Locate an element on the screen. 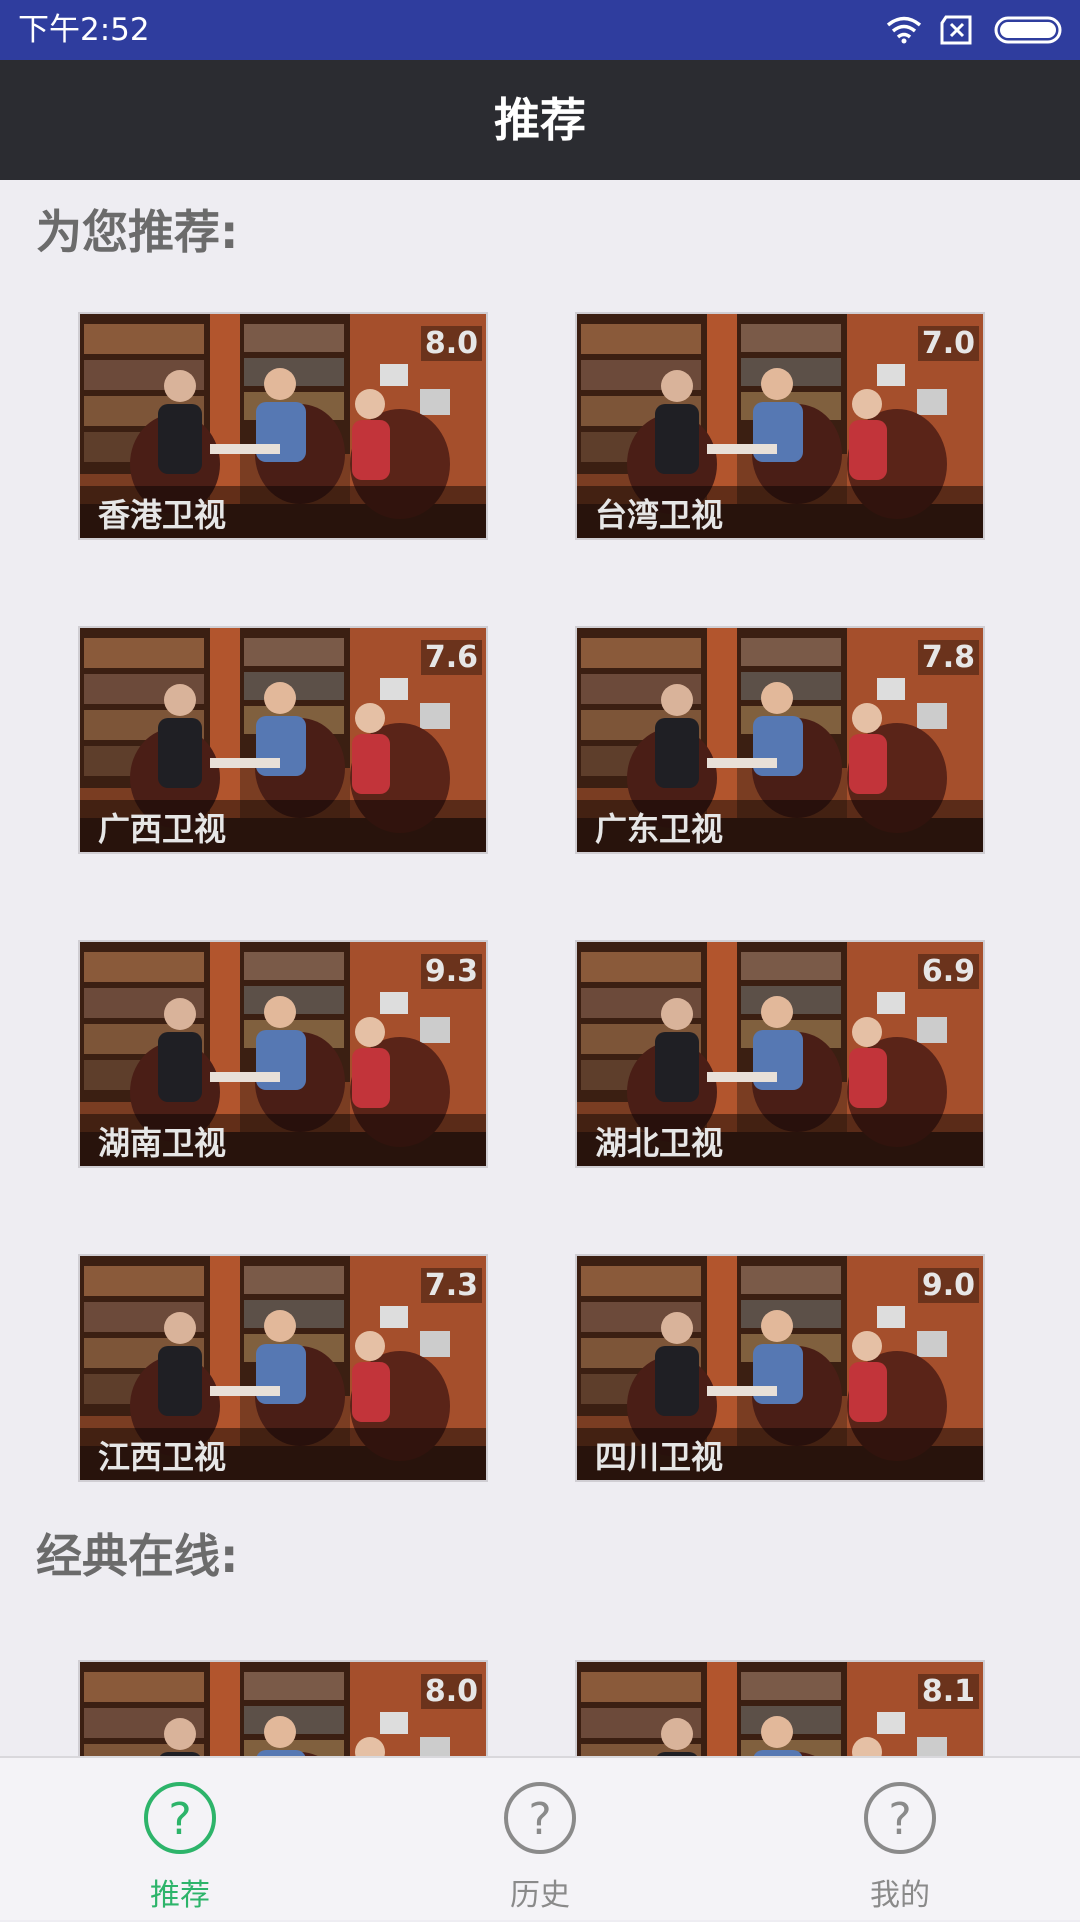 This screenshot has height=1922, width=1080. status-time: 下午2:52 is located at coordinates (84, 30).